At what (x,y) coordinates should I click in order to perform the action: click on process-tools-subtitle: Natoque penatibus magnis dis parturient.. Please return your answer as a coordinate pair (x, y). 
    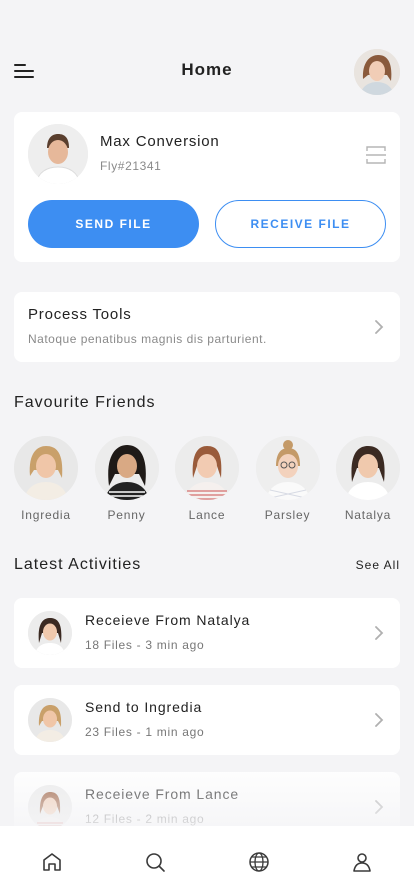
    Looking at the image, I should click on (147, 339).